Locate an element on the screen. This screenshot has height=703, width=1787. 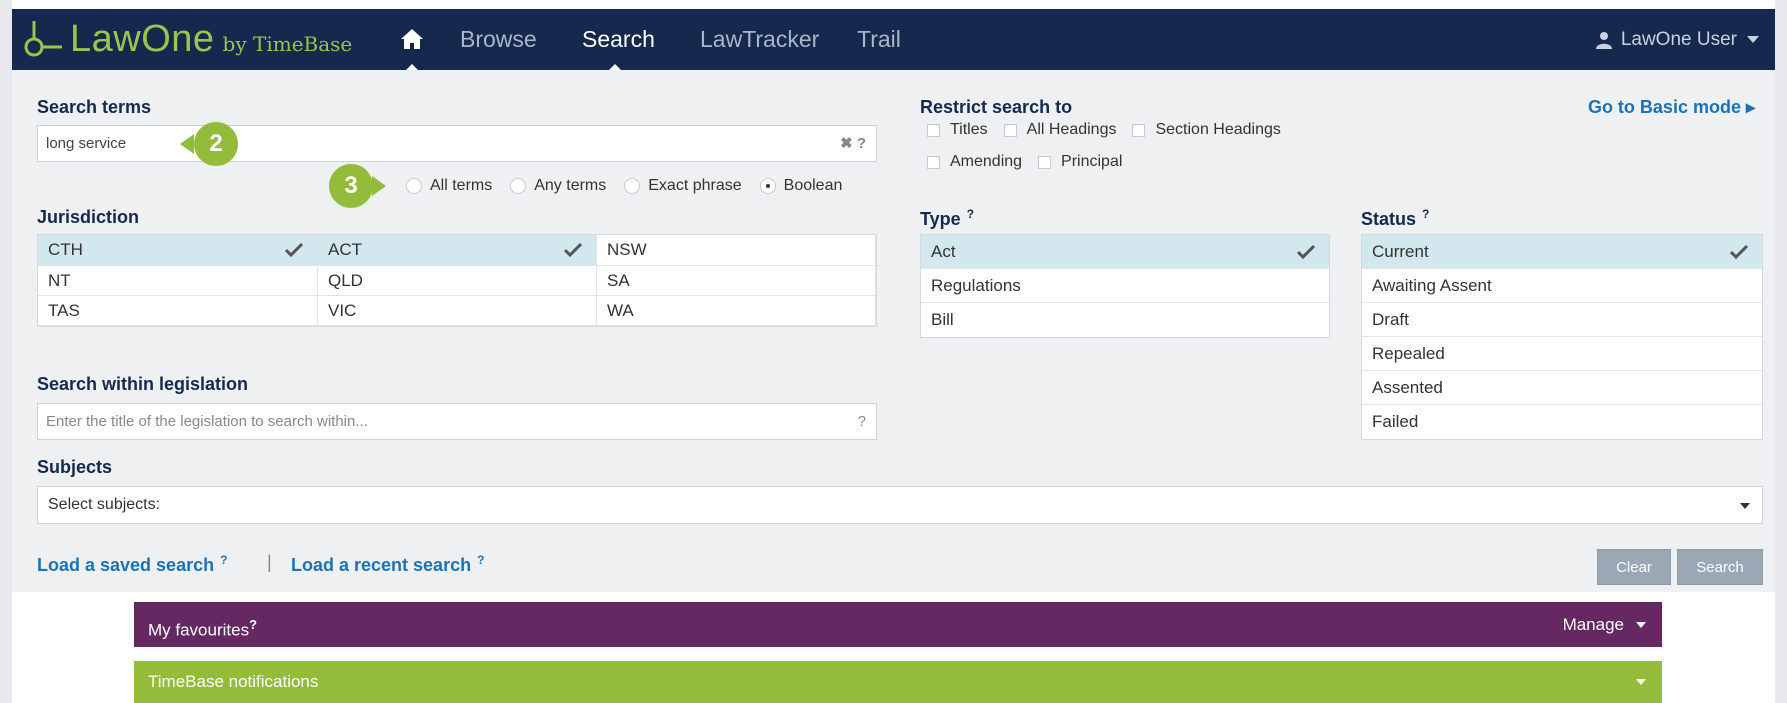
type-label: Type? is located at coordinates (947, 218).